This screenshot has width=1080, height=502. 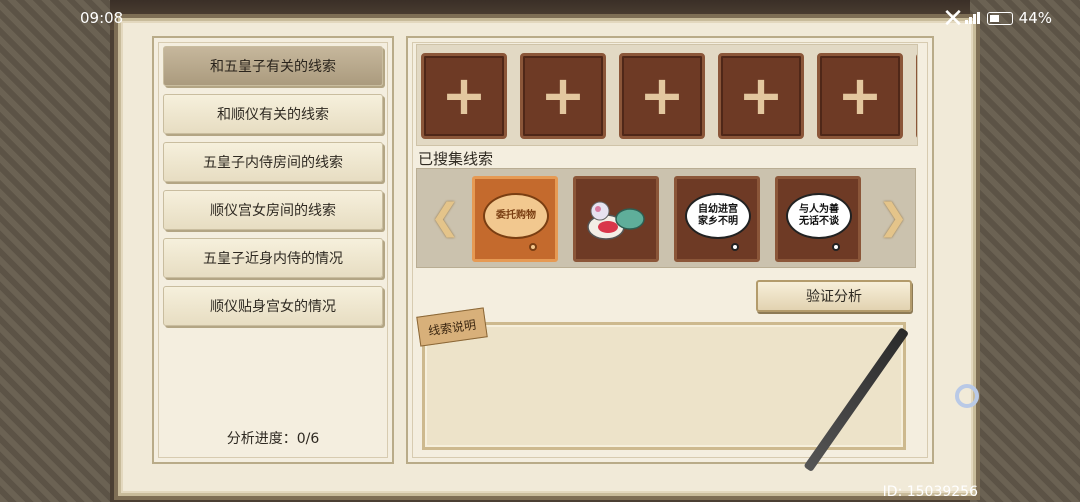 I want to click on battery-icon, so click(x=999, y=18).